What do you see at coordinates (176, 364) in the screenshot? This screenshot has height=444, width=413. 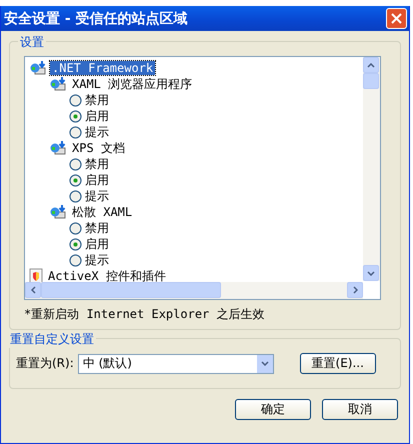 I see `reset-level-dropdown: 中 (默认)` at bounding box center [176, 364].